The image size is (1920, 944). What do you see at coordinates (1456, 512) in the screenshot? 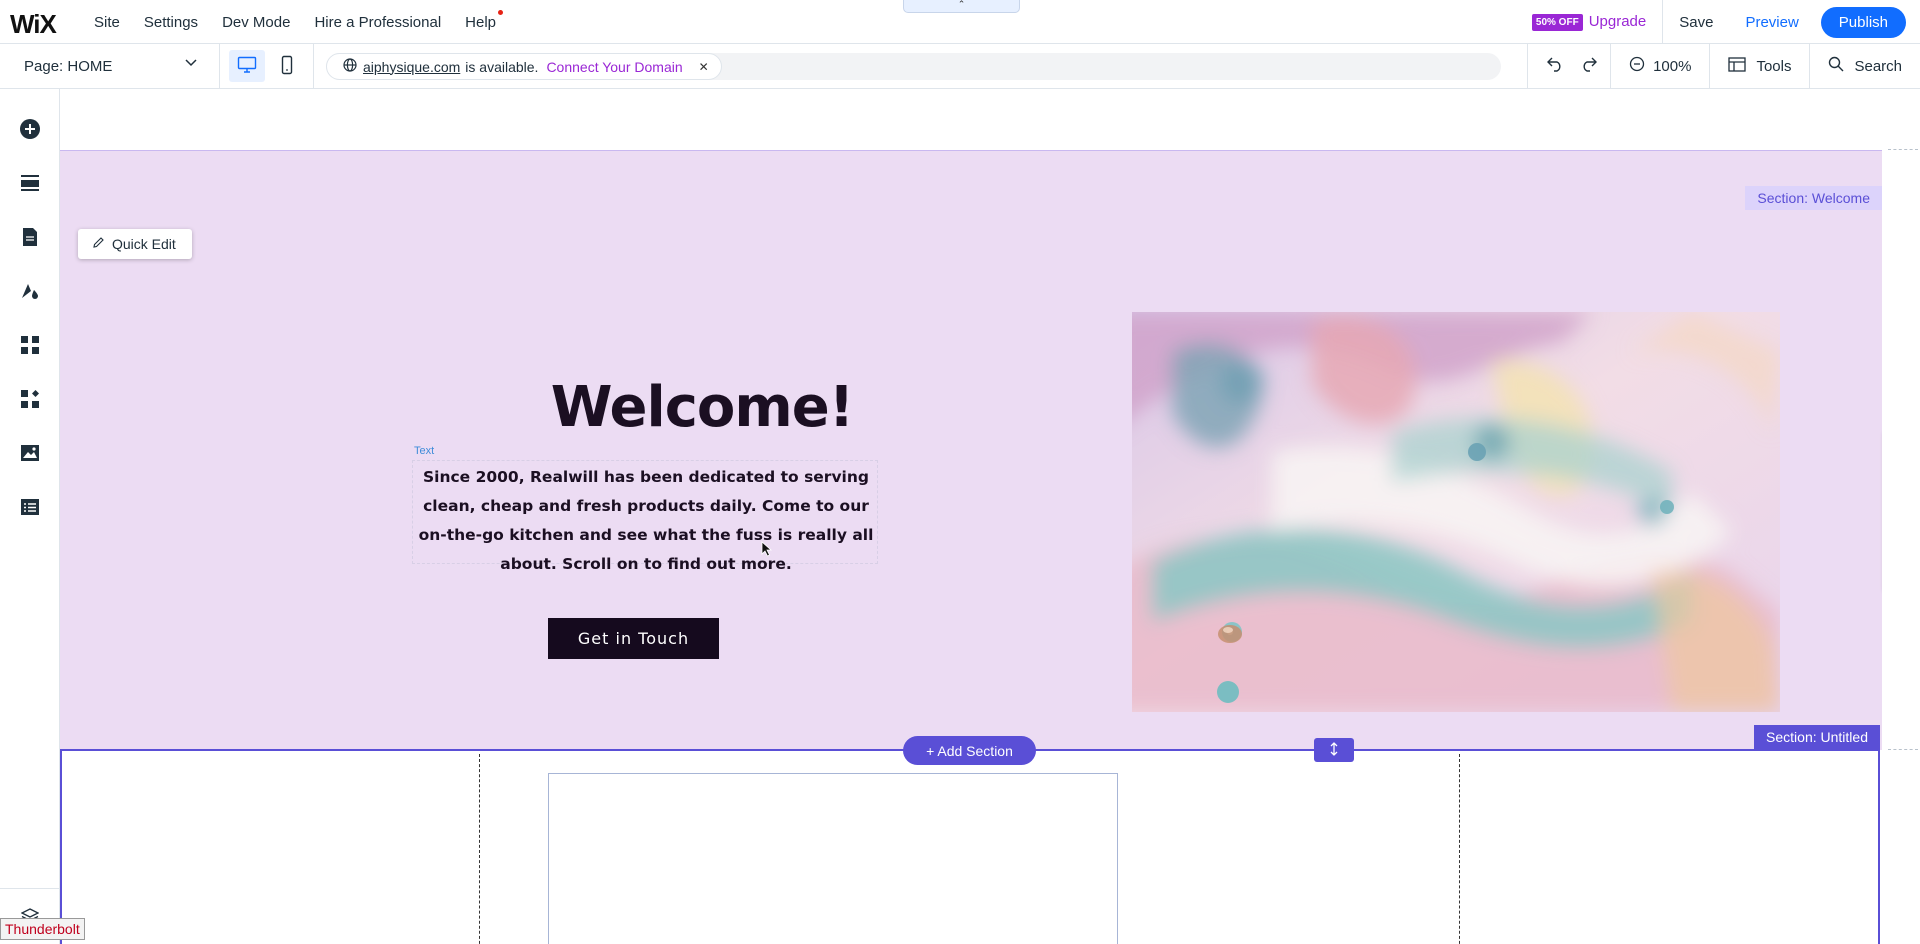
I see `hero-image` at bounding box center [1456, 512].